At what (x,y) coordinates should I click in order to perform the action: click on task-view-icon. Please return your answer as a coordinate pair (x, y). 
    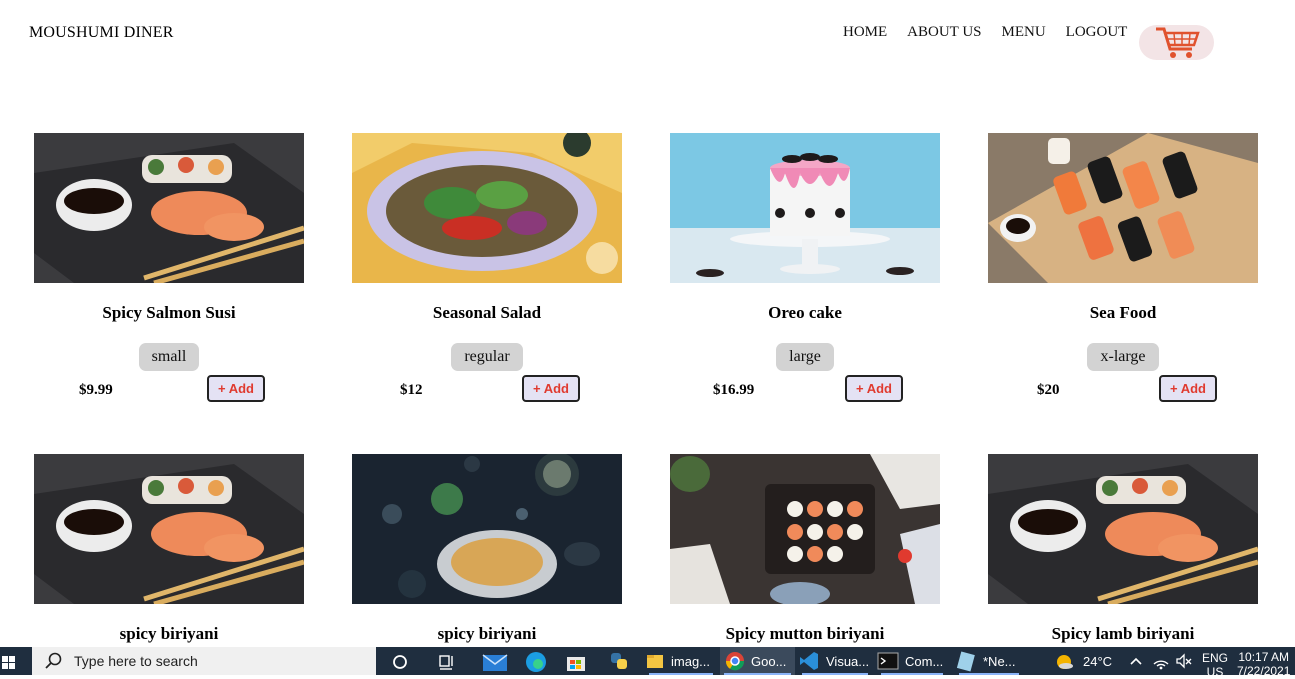
    Looking at the image, I should click on (446, 662).